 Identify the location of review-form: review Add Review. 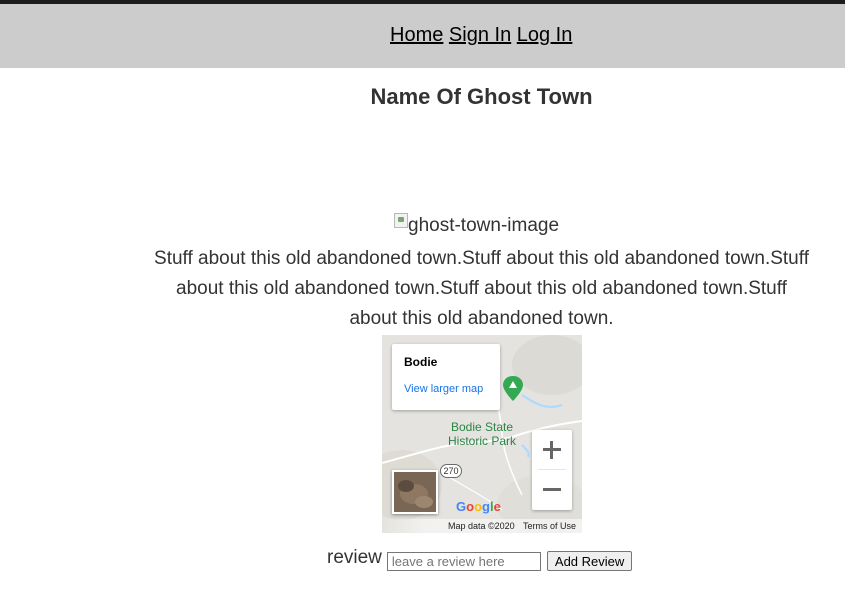
(480, 558).